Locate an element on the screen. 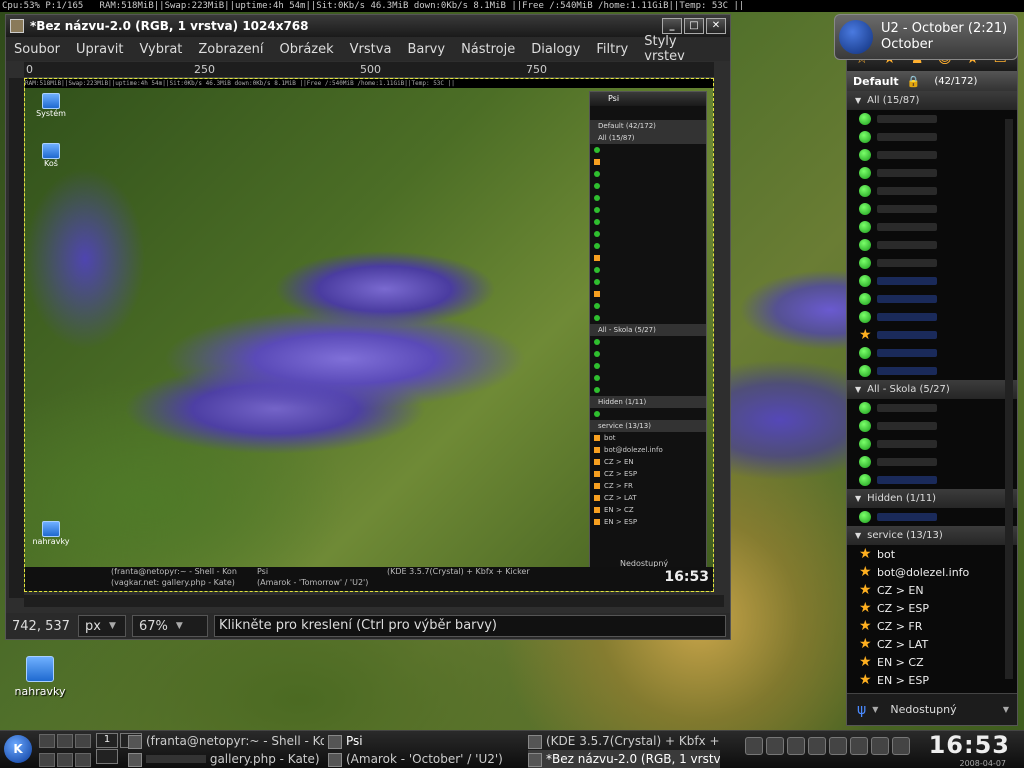 This screenshot has width=1024, height=768. tray-package-icon is located at coordinates (880, 746).